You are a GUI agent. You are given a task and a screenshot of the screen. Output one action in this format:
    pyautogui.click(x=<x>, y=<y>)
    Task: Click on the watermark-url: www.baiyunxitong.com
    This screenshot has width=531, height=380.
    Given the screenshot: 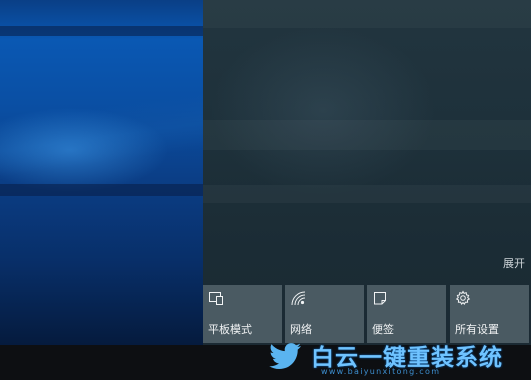 What is the action you would take?
    pyautogui.click(x=381, y=371)
    